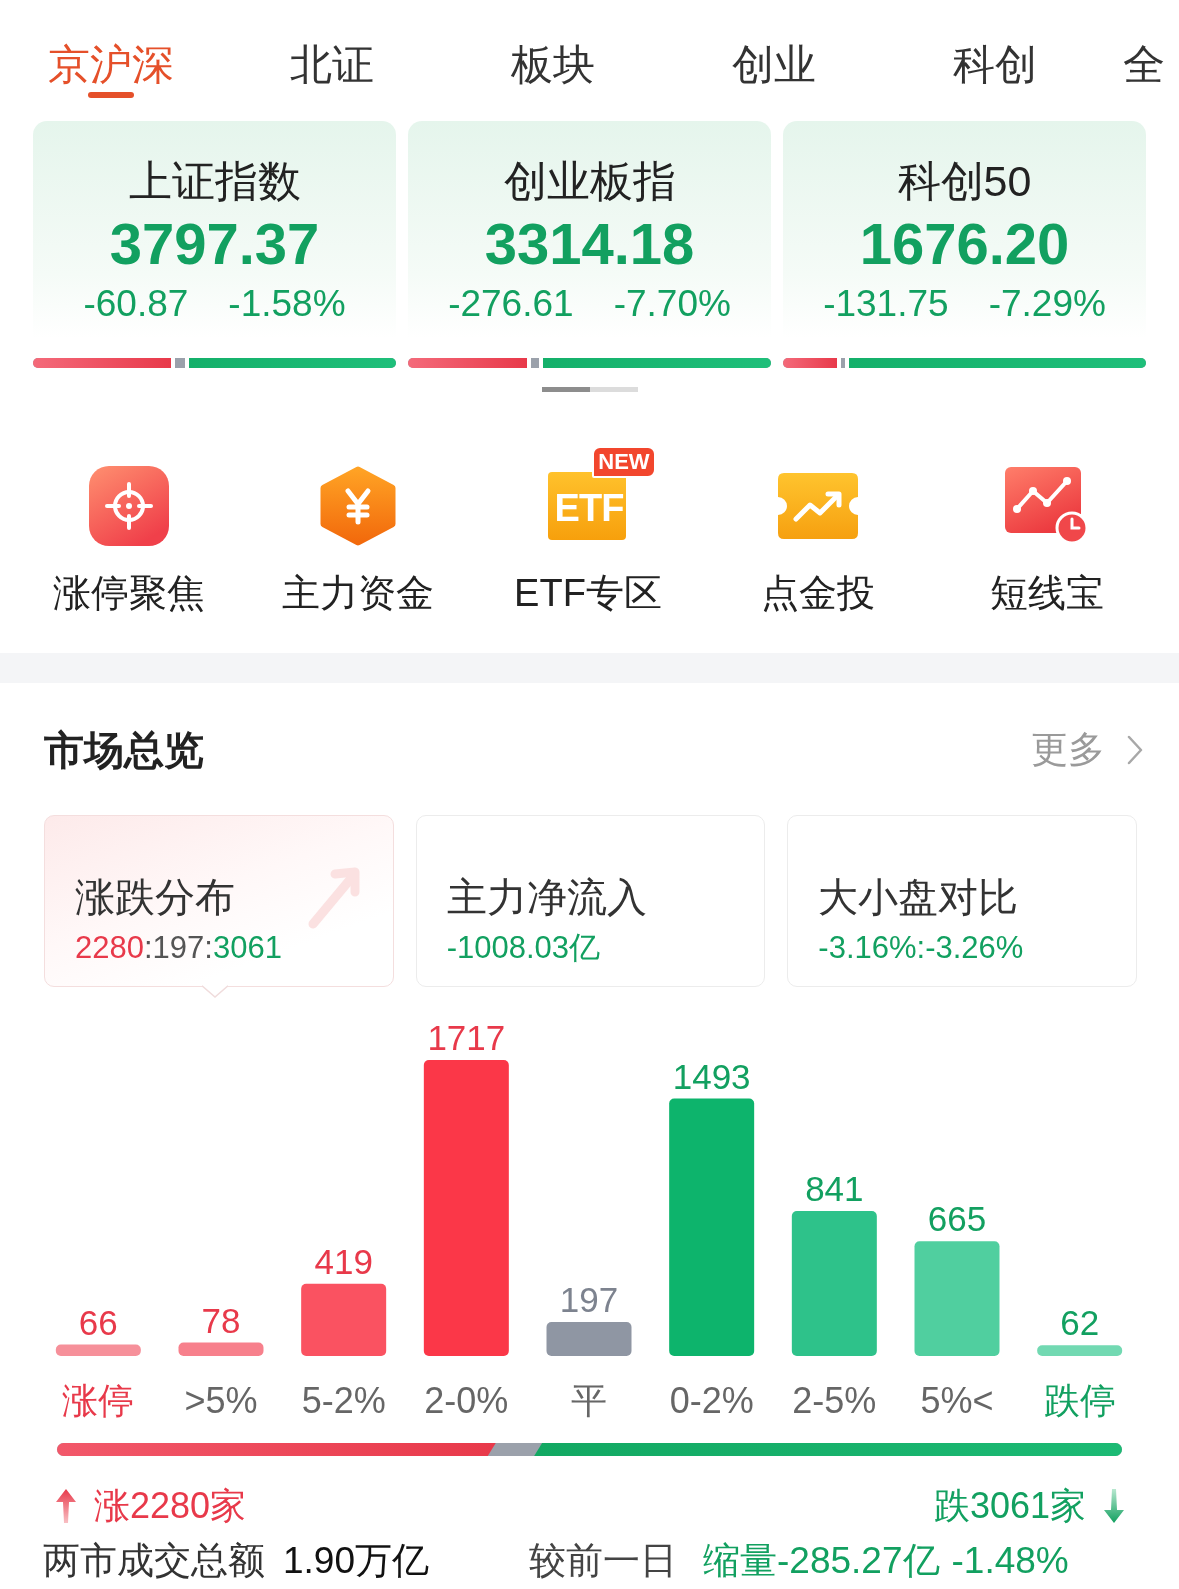 The height and width of the screenshot is (1589, 1179). What do you see at coordinates (1080, 1323) in the screenshot?
I see `bar-value-label: 62` at bounding box center [1080, 1323].